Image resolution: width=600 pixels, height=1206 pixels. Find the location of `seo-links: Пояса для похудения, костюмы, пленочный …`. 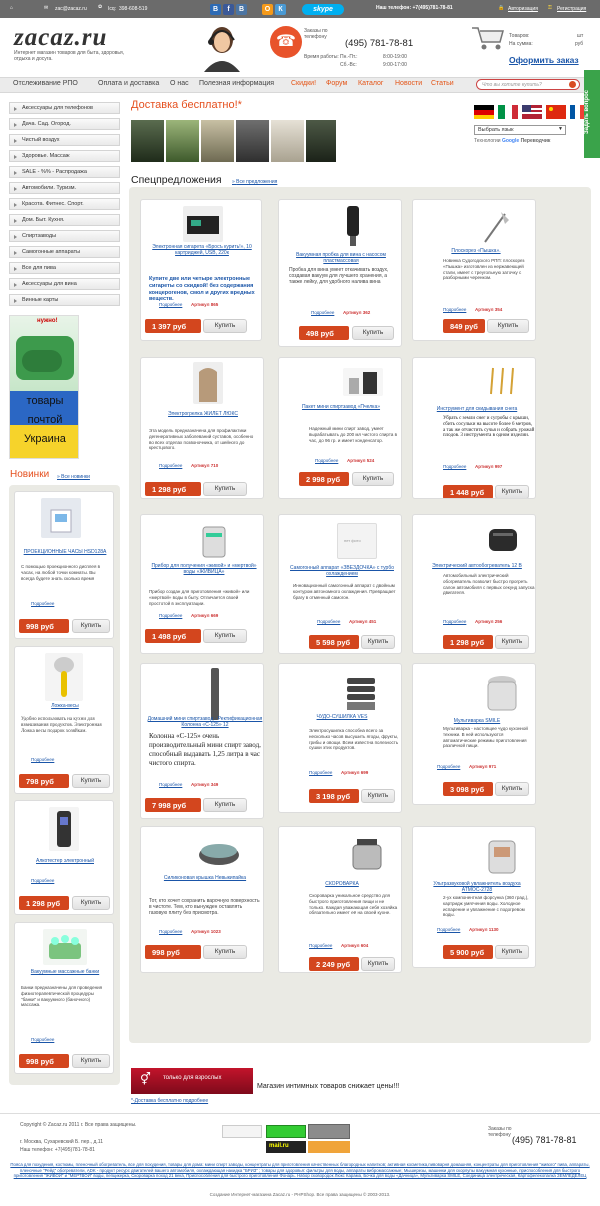

seo-links: Пояса для похудения, костюмы, пленочный … is located at coordinates (300, 1170).